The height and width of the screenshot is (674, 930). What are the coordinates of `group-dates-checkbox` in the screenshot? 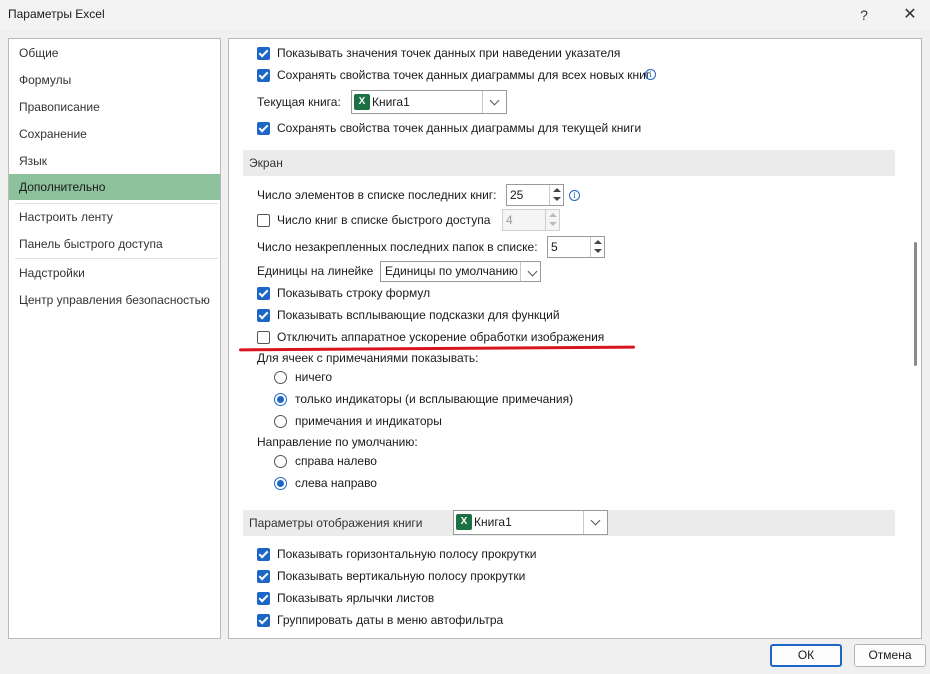 It's located at (263, 620).